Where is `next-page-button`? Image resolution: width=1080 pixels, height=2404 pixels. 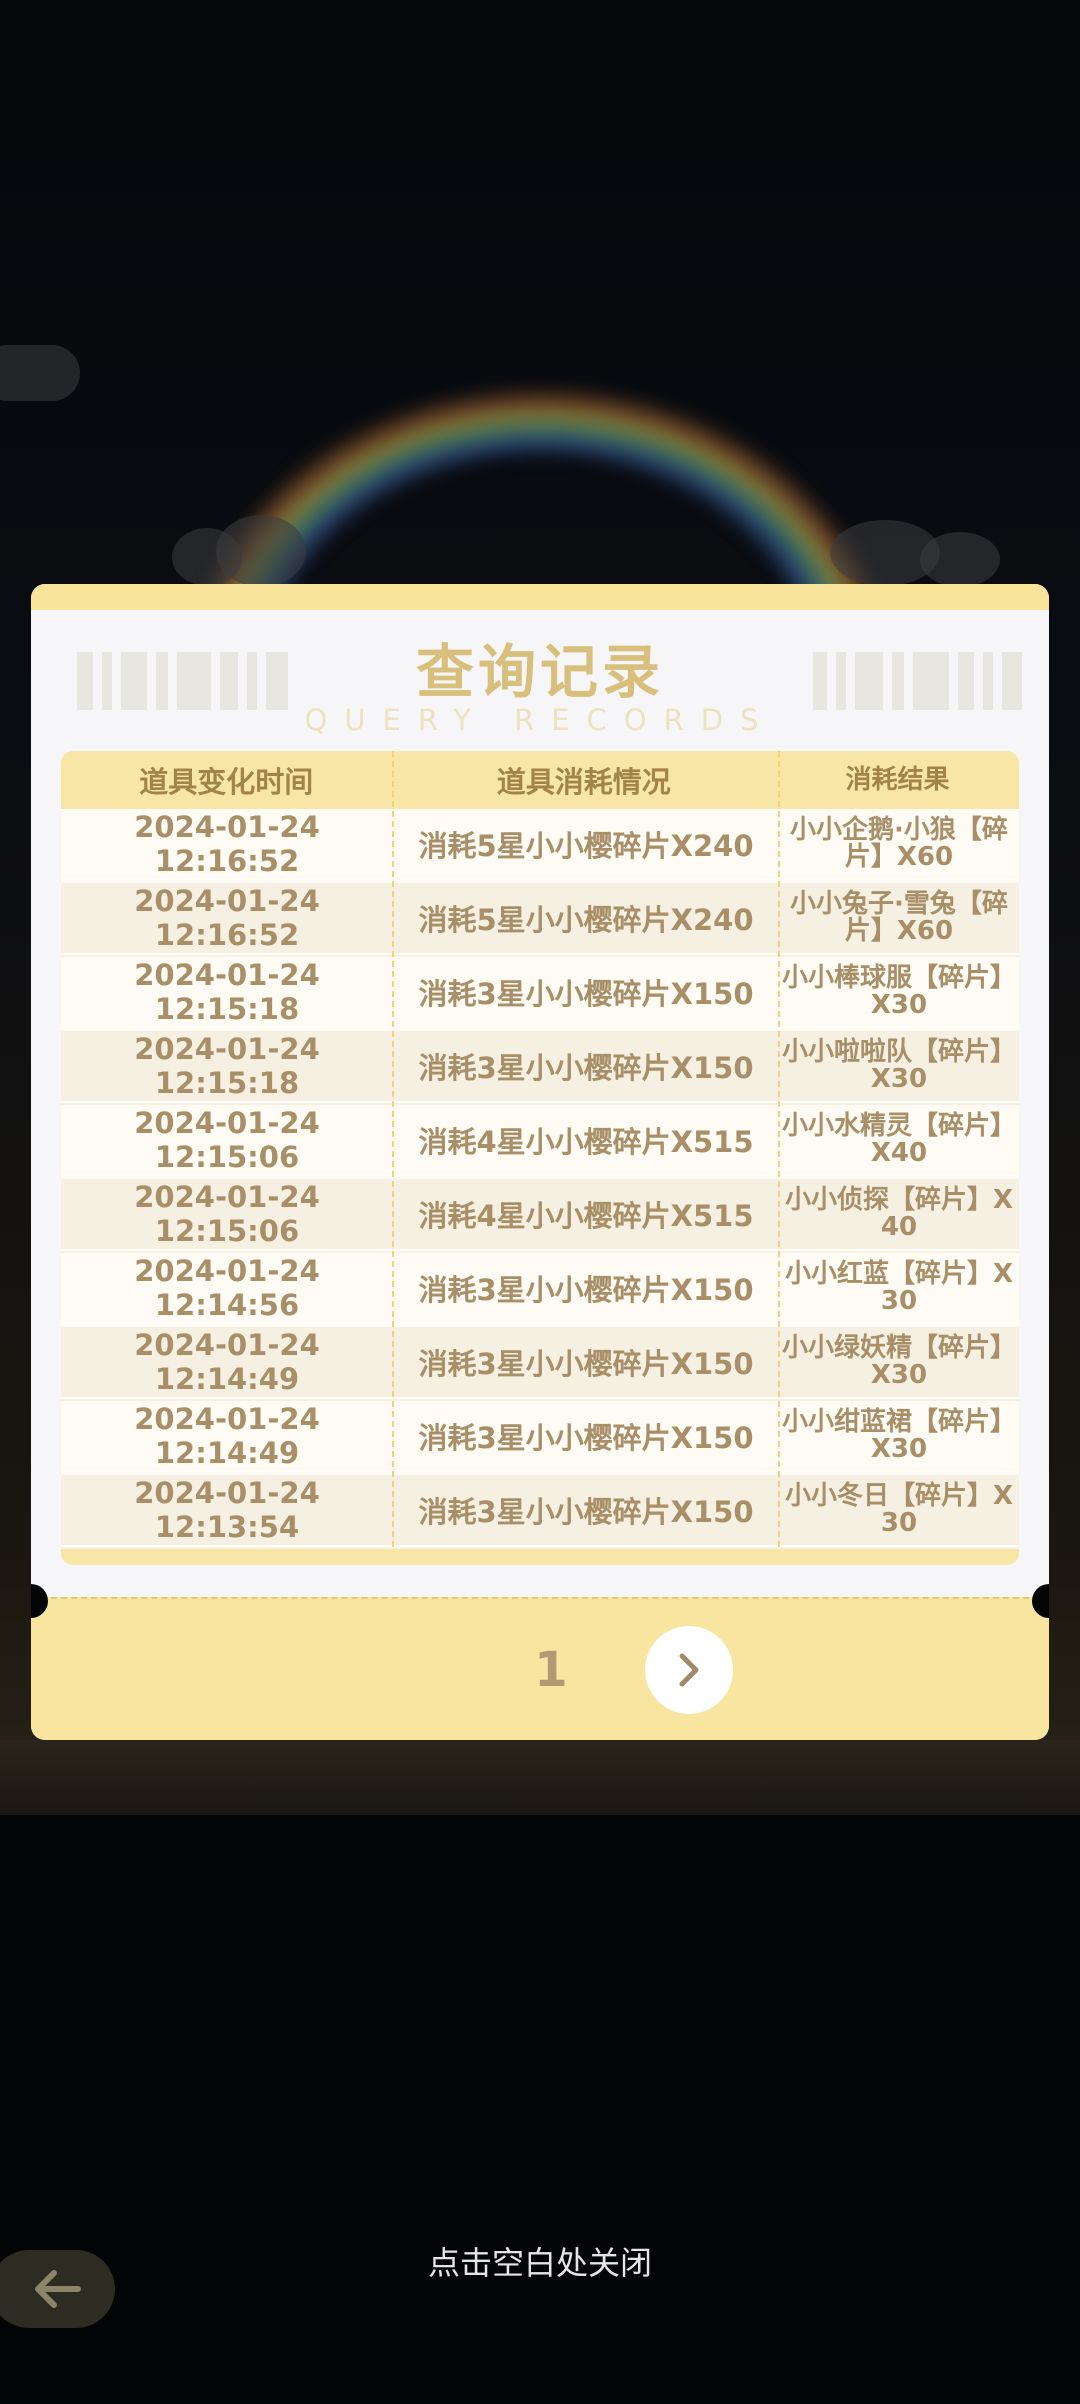 next-page-button is located at coordinates (689, 1670).